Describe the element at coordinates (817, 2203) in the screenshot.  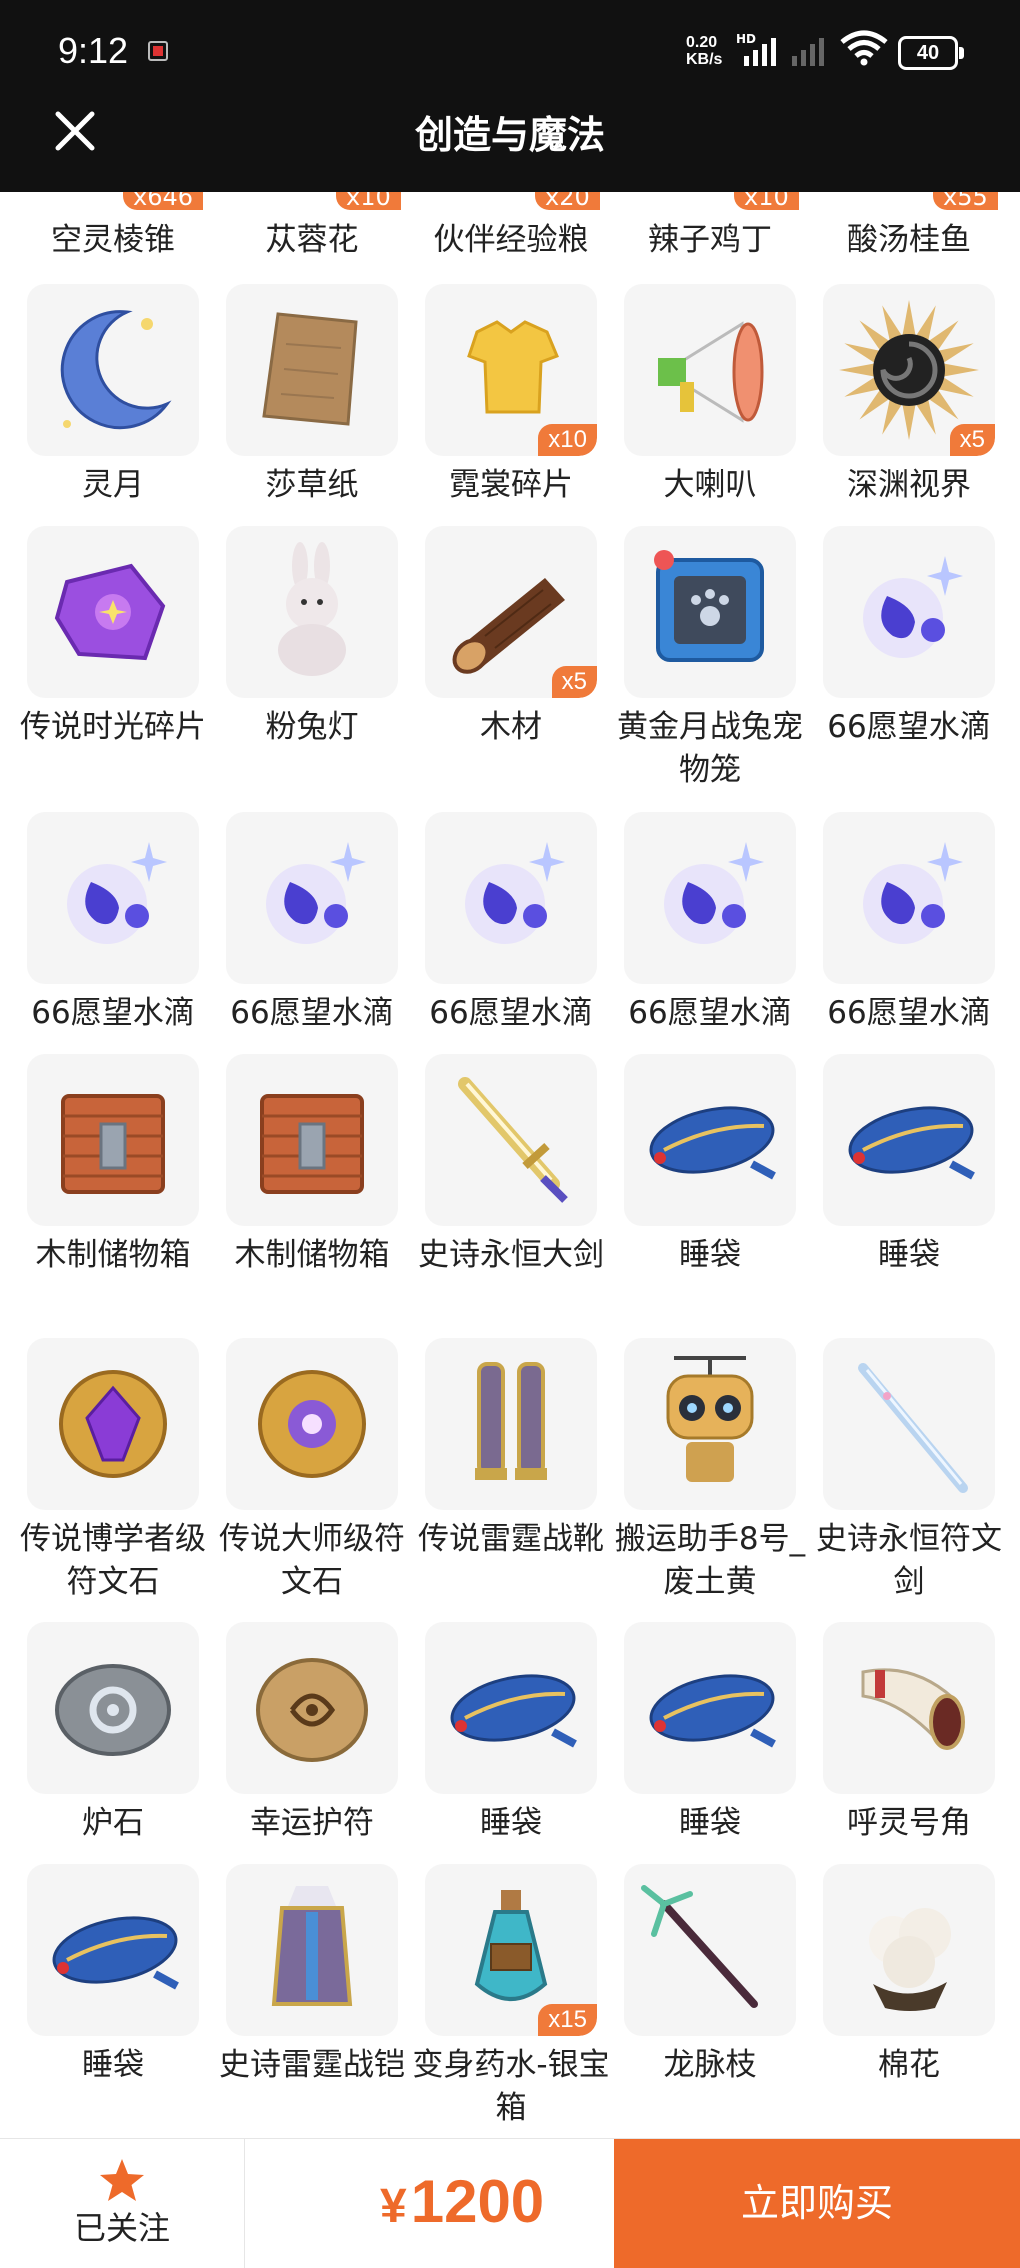
I see `buy-now-button: 立即购买` at that location.